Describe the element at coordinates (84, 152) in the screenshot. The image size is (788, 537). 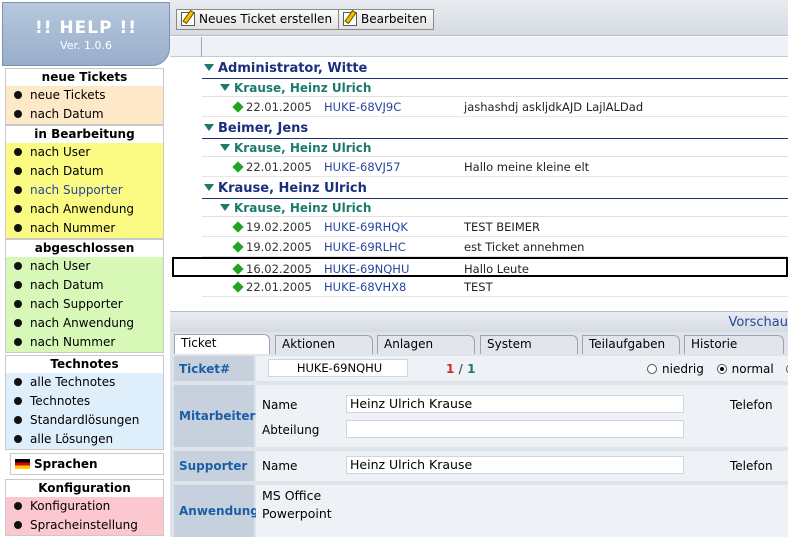
I see `sidebar-item-progress-by-user: nach User` at that location.